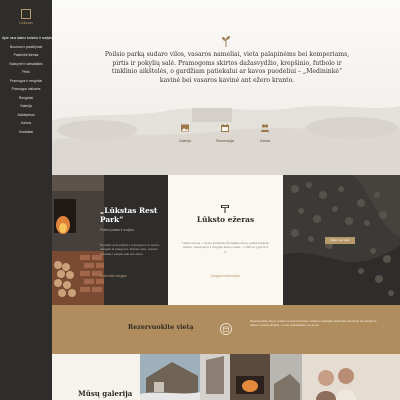 This screenshot has height=400, width=400. What do you see at coordinates (26, 106) in the screenshot?
I see `sidebar-item-gallery: Galerija` at bounding box center [26, 106].